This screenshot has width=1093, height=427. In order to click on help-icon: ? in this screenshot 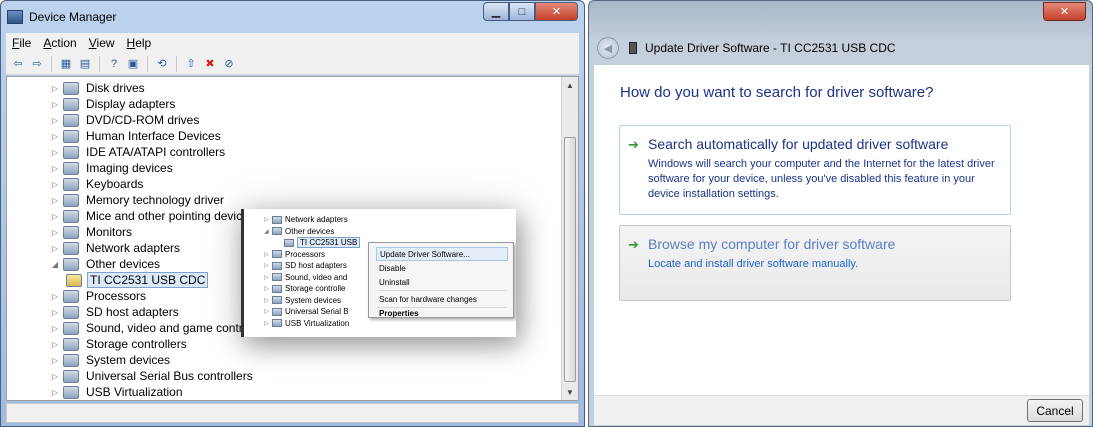, I will do `click(114, 64)`.